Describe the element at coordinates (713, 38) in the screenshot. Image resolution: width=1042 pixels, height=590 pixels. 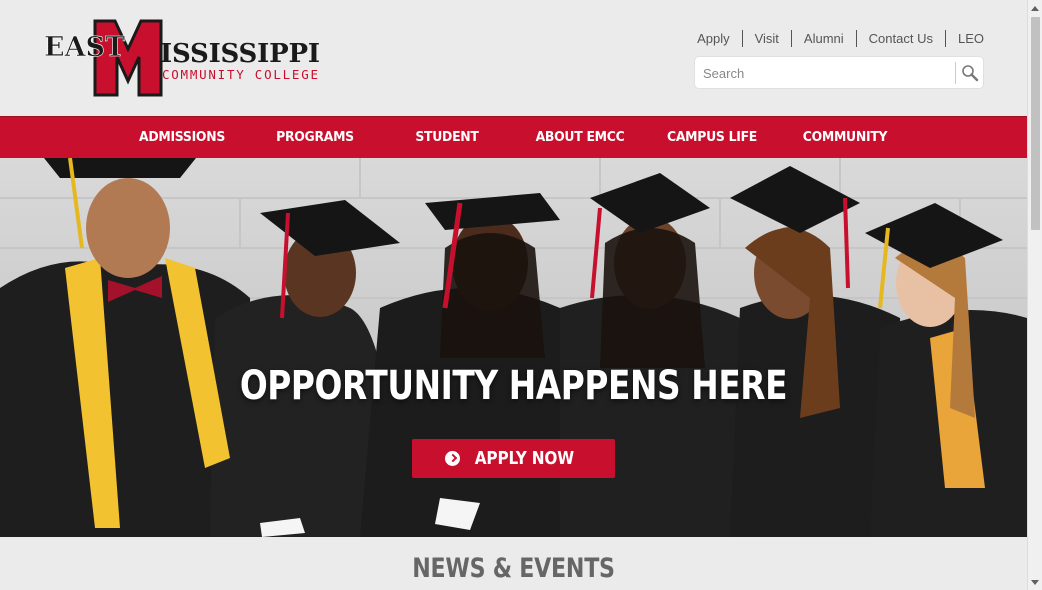
I see `util-link-apply: Apply` at that location.